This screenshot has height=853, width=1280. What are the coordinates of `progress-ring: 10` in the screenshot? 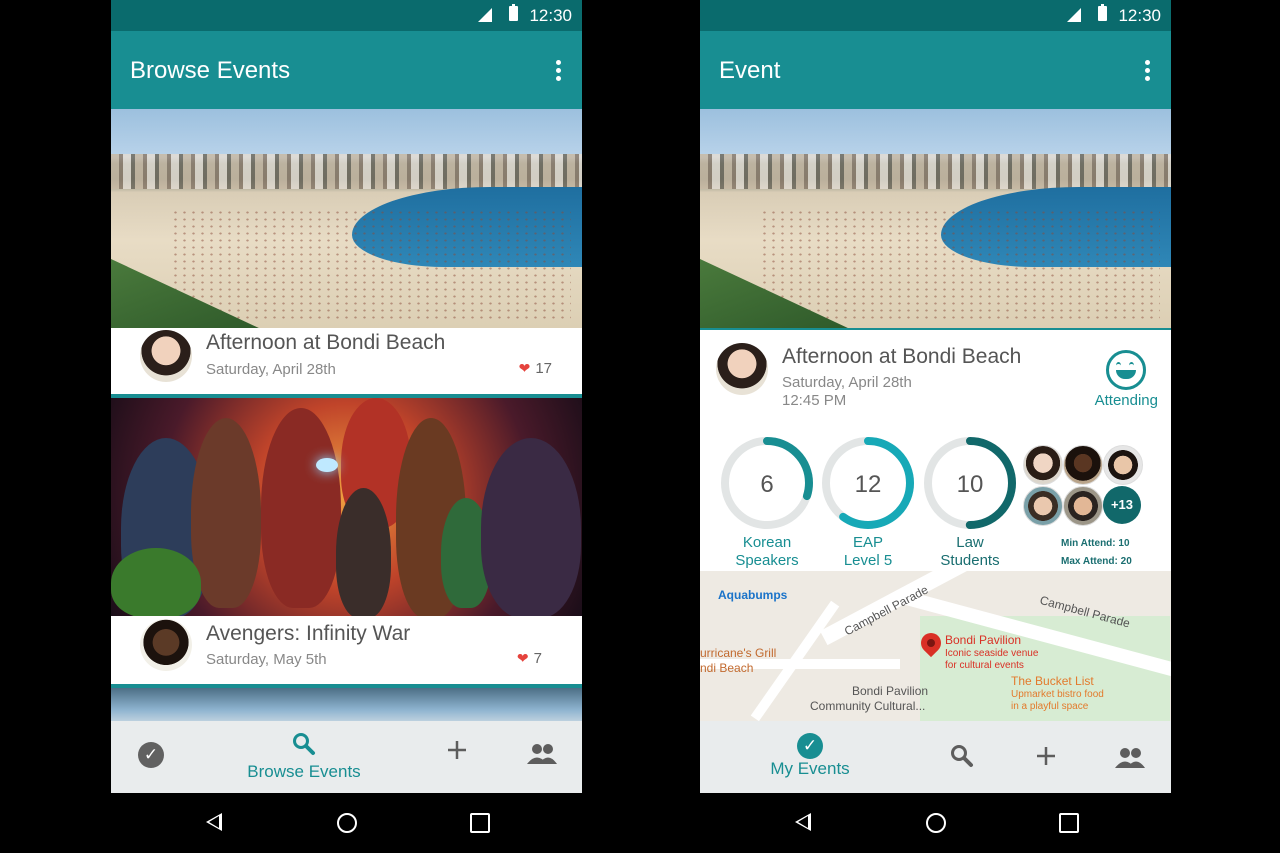 It's located at (970, 483).